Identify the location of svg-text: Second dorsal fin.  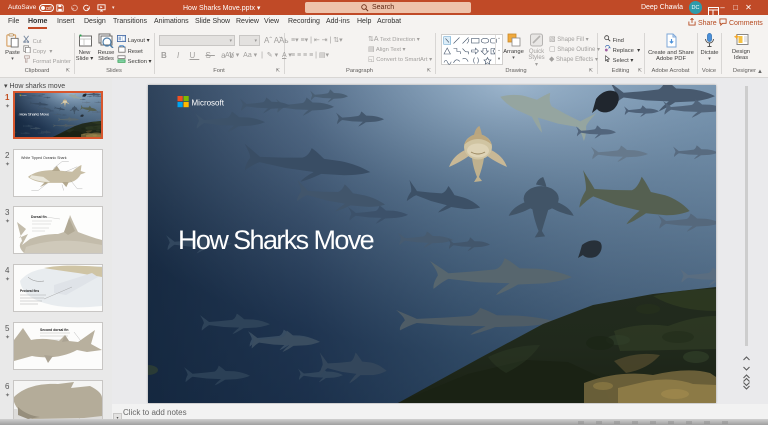
(54, 330).